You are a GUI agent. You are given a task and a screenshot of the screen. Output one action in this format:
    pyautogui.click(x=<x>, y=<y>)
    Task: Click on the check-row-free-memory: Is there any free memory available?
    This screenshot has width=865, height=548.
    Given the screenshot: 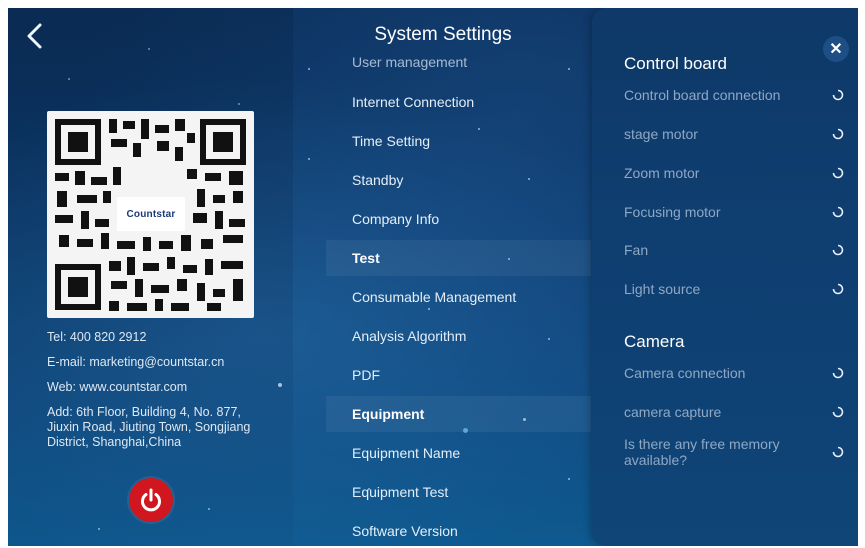 What is the action you would take?
    pyautogui.click(x=734, y=452)
    